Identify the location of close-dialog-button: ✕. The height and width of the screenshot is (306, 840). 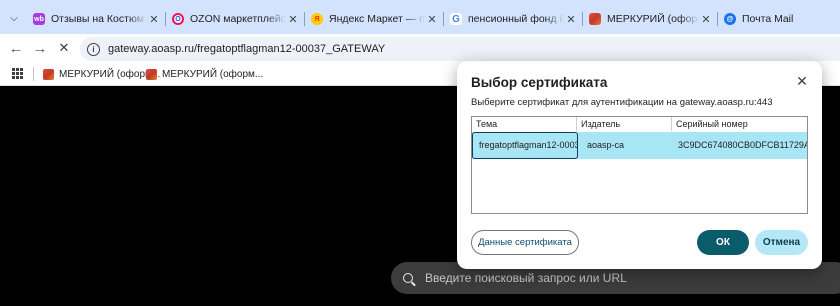
(802, 81).